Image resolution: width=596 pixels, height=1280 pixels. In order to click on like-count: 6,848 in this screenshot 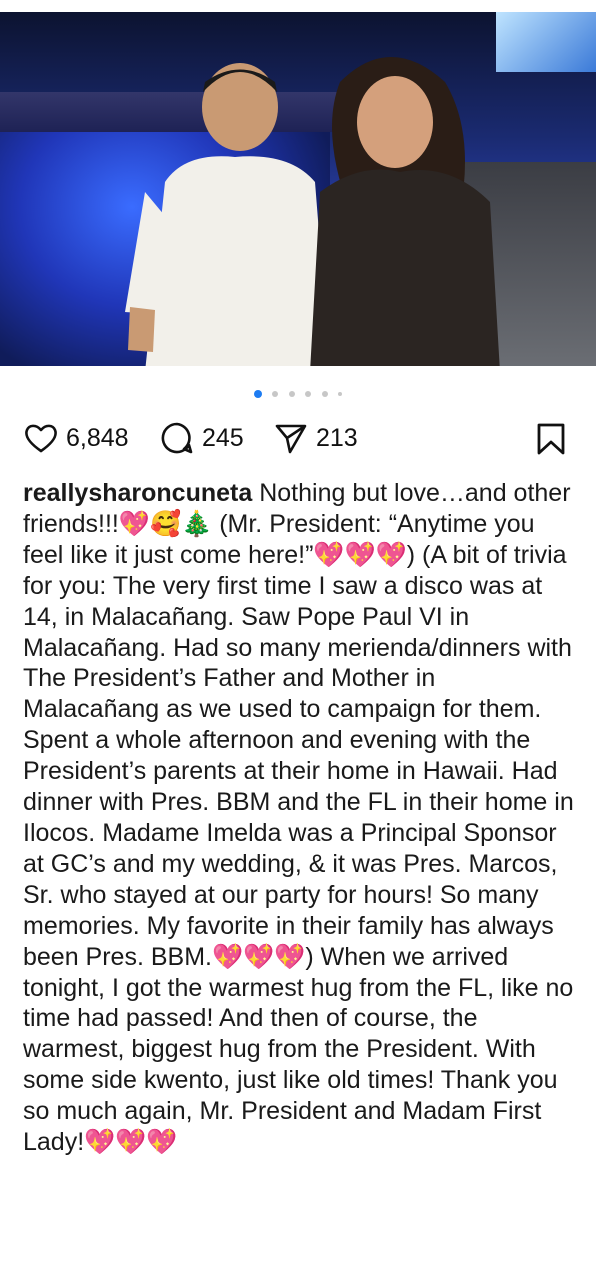, I will do `click(97, 437)`.